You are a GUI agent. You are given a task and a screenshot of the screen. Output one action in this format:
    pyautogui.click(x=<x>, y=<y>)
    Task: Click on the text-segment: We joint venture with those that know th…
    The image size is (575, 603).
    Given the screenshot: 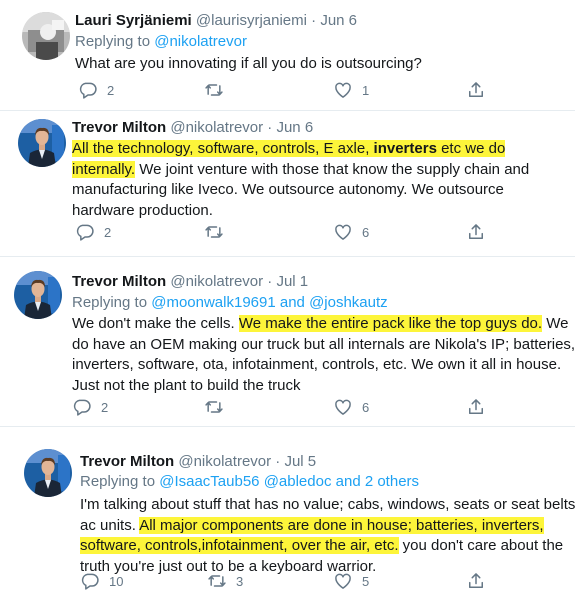 What is the action you would take?
    pyautogui.click(x=332, y=169)
    